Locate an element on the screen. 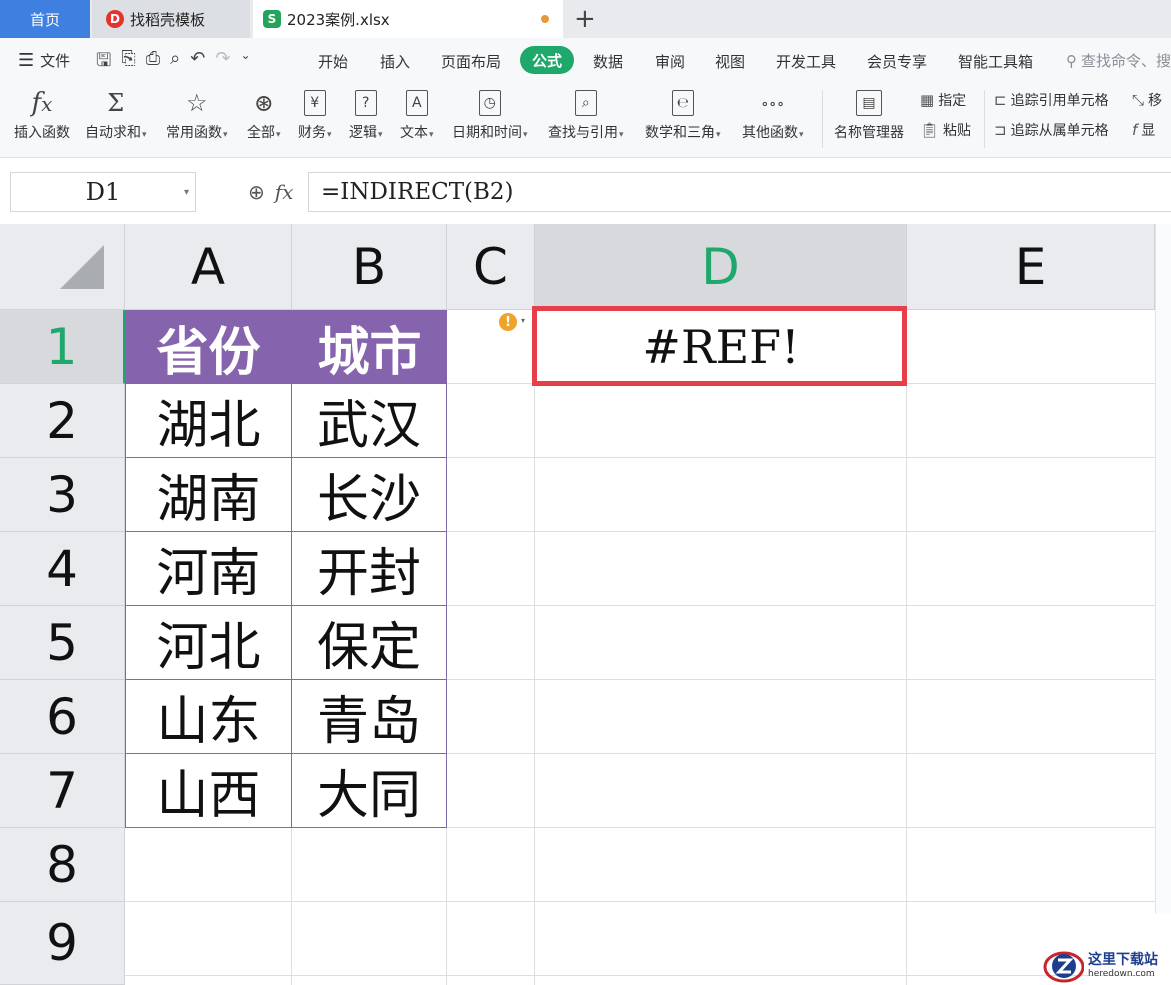 This screenshot has width=1171, height=985. trace-precedents-icon: ⊏ is located at coordinates (1000, 100).